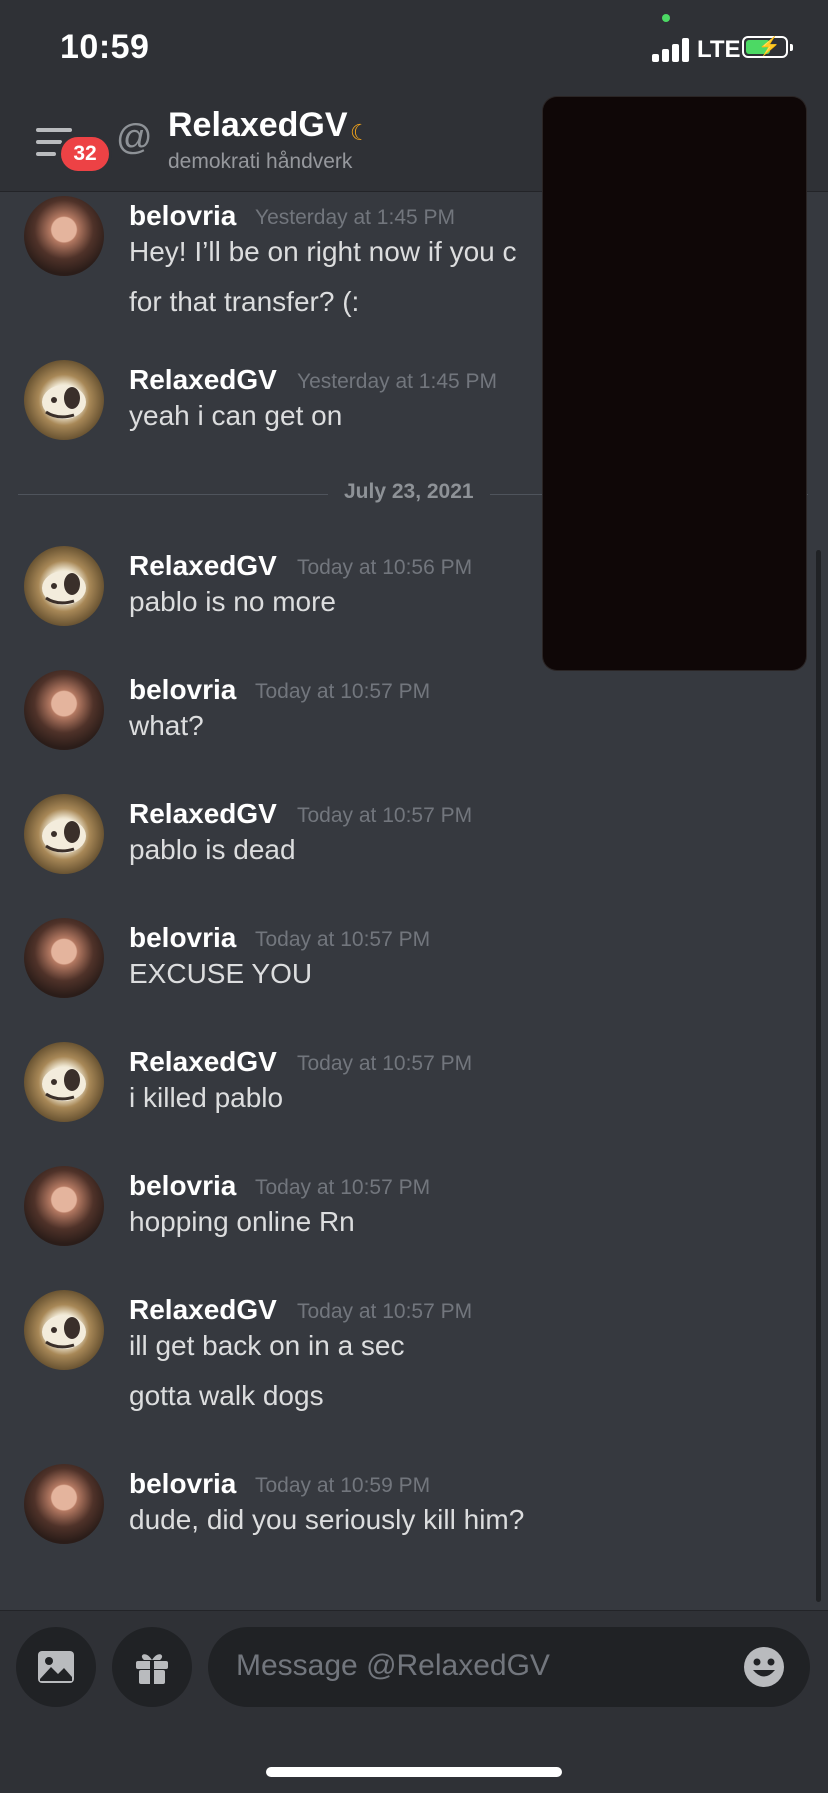 This screenshot has height=1793, width=828. I want to click on attach-image-button, so click(56, 1667).